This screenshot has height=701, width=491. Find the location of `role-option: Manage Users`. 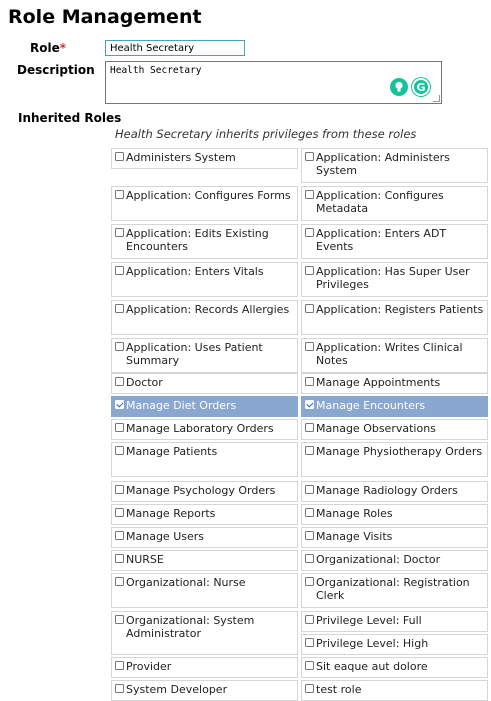

role-option: Manage Users is located at coordinates (204, 537).